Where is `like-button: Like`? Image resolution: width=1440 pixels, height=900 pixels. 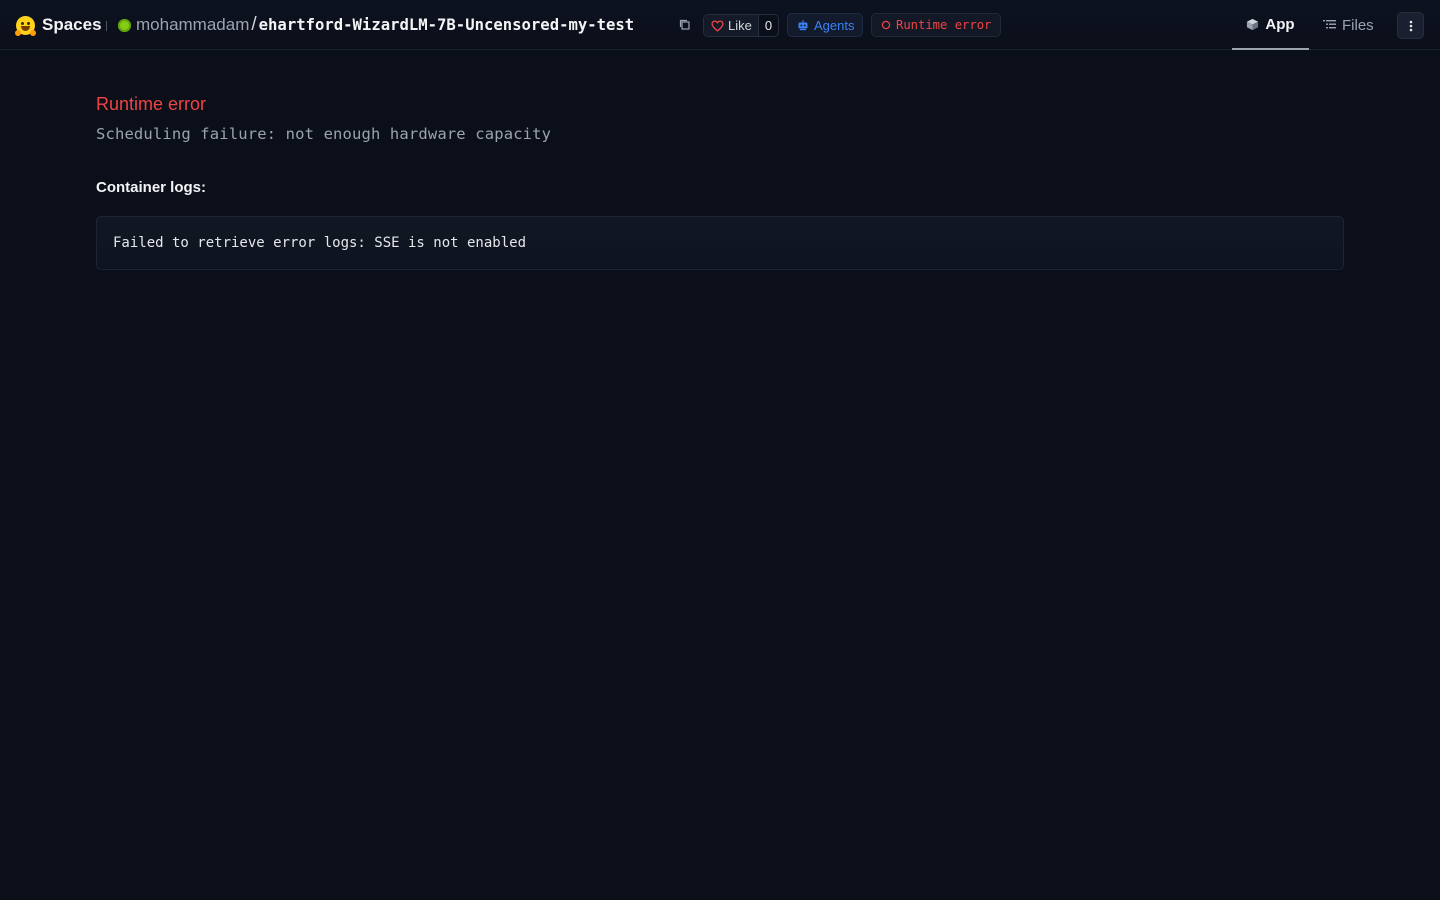
like-button: Like is located at coordinates (731, 25).